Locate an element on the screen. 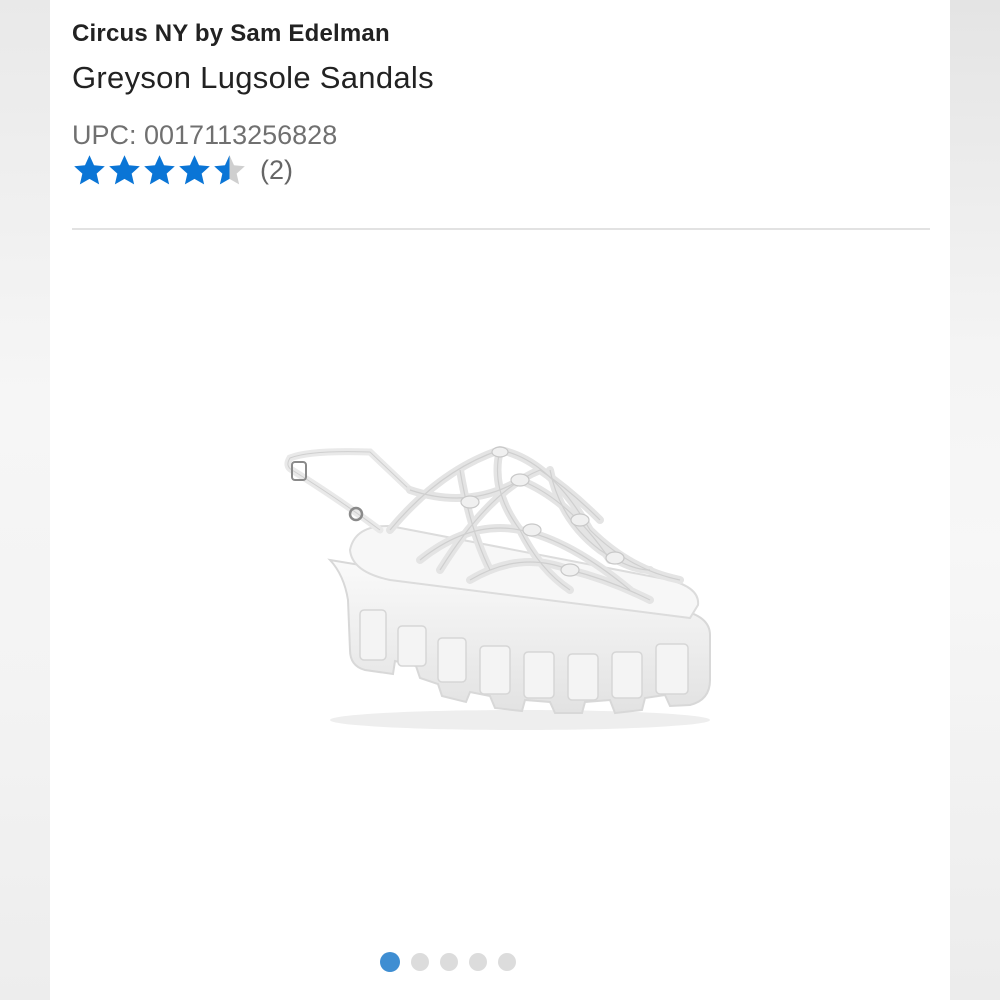 The image size is (1000, 1000). background-right-edge is located at coordinates (975, 500).